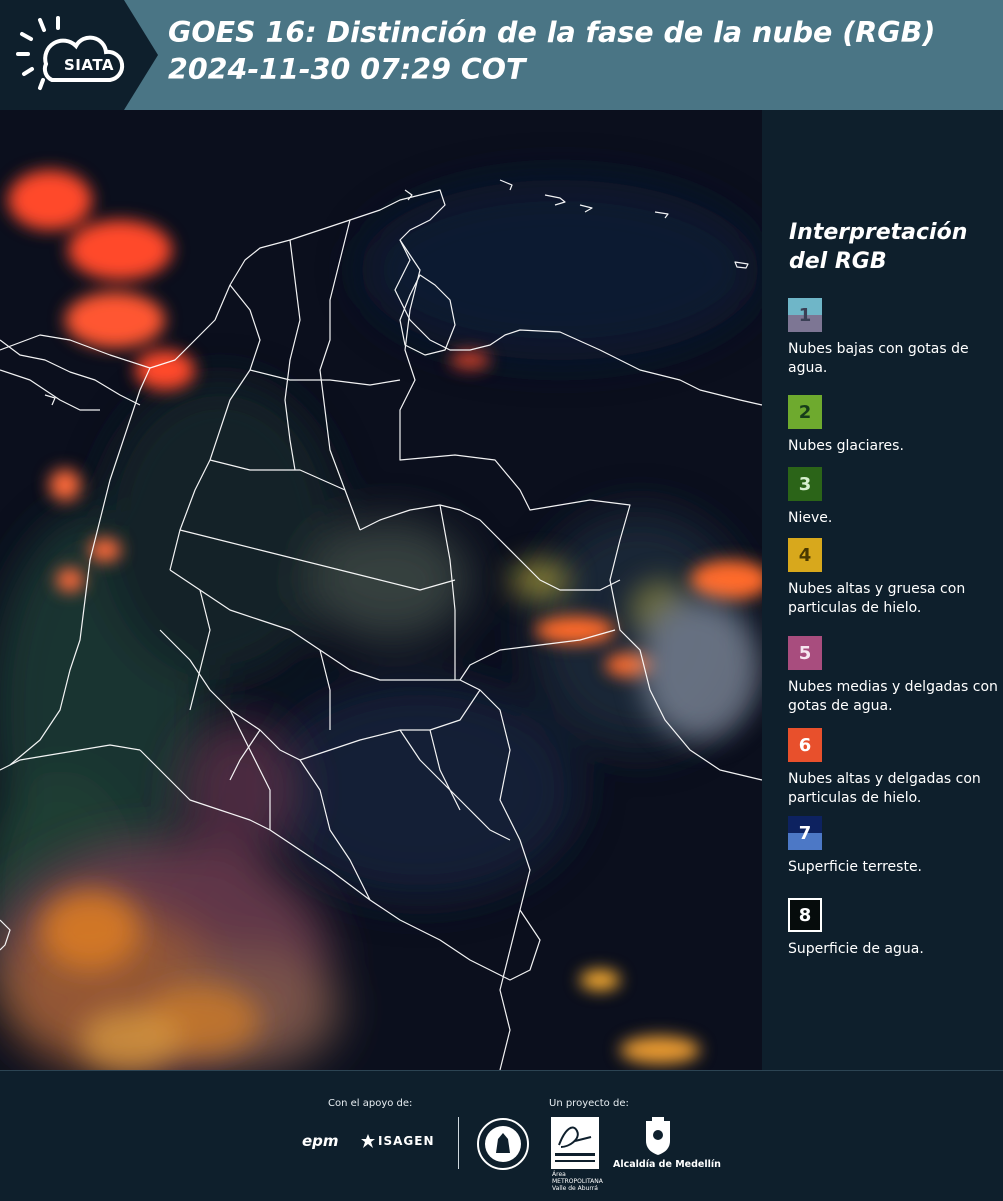  I want to click on alcaldia-logo: Alcaldía de Medellín, so click(667, 1164).